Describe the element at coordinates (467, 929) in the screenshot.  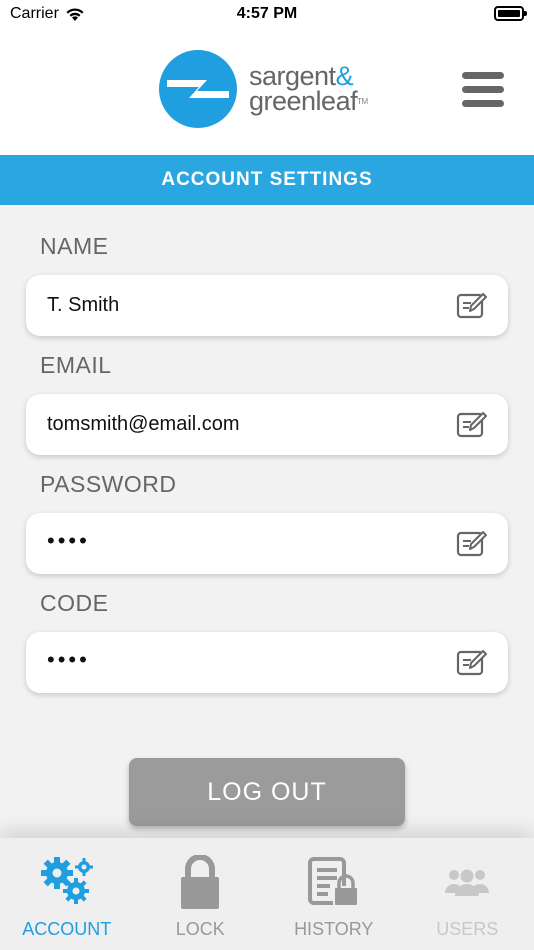
I see `tab-users-label: USERS` at that location.